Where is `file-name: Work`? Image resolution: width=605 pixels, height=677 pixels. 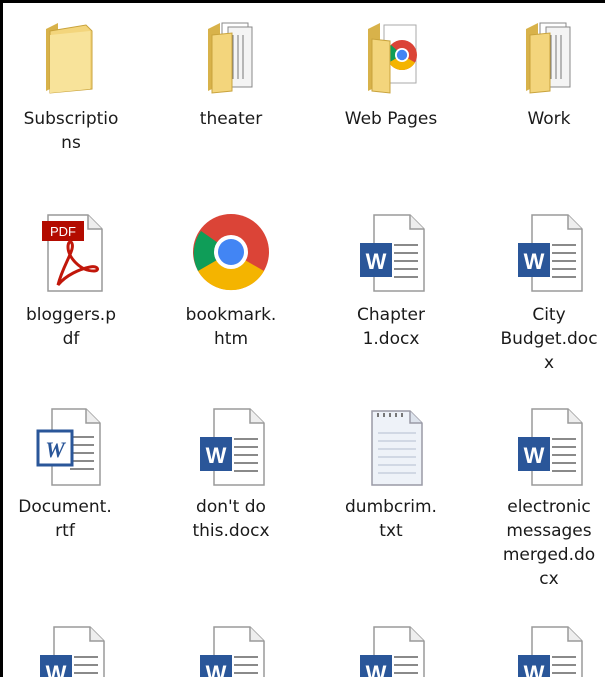
file-name: Work is located at coordinates (549, 119).